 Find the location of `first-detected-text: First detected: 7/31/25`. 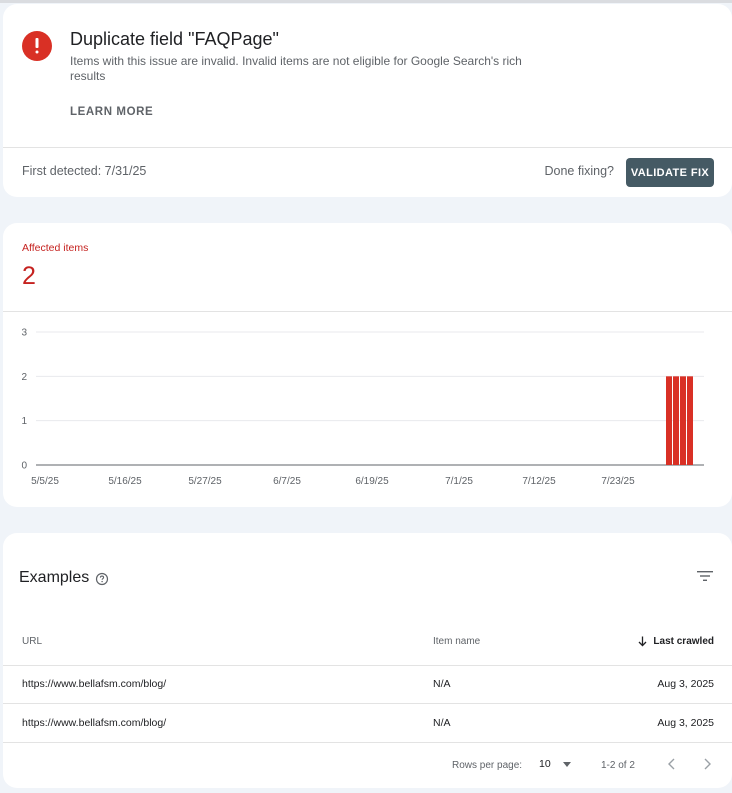

first-detected-text: First detected: 7/31/25 is located at coordinates (84, 171).